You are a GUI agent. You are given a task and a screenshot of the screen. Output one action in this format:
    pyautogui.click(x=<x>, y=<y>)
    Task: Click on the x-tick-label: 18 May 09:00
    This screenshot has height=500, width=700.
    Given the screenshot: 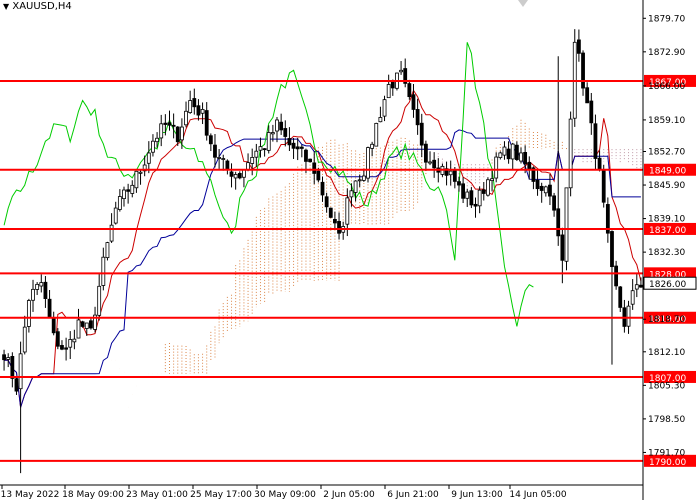 What is the action you would take?
    pyautogui.click(x=93, y=495)
    